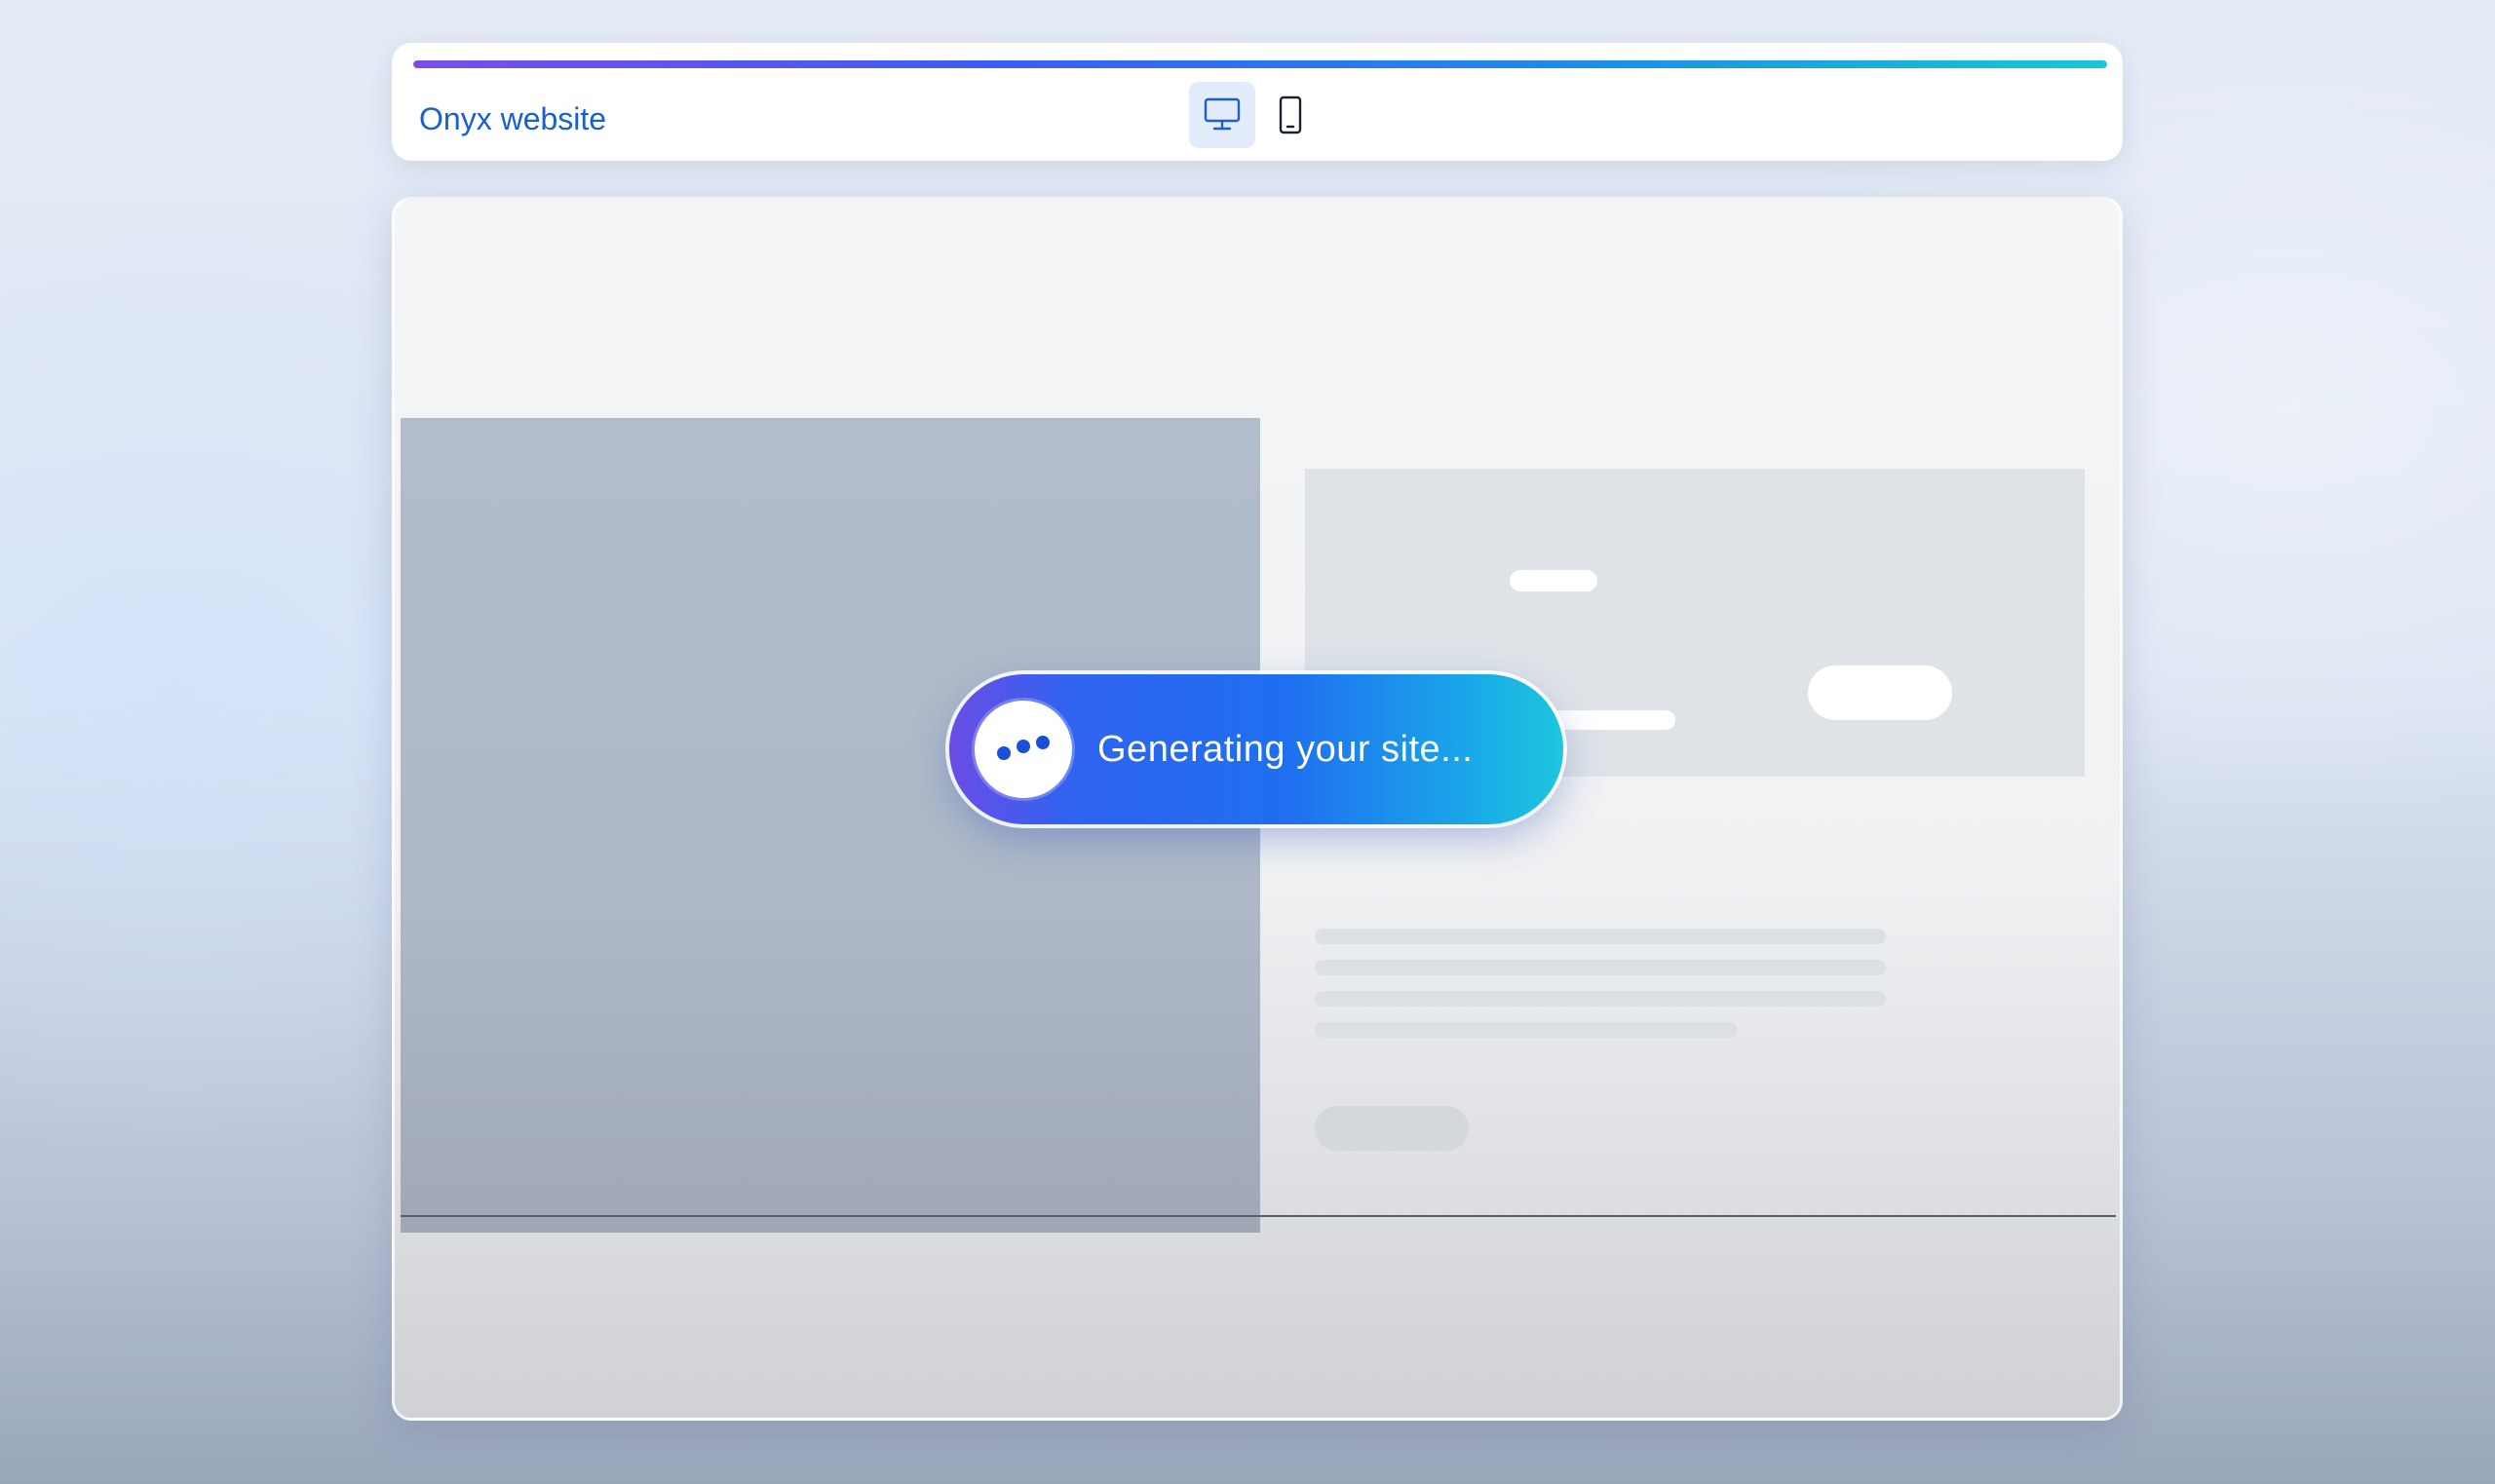 Image resolution: width=2495 pixels, height=1484 pixels. I want to click on device-view-toggle, so click(1257, 115).